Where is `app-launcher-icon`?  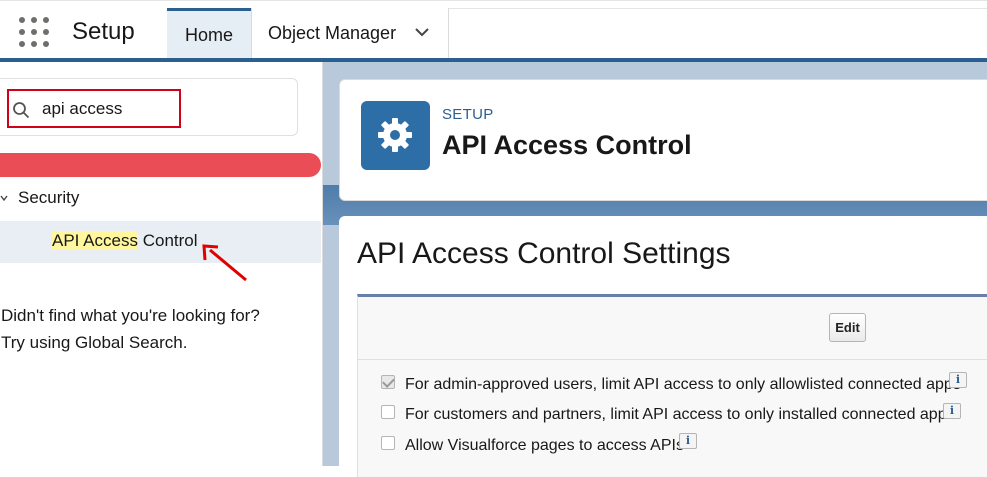
app-launcher-icon is located at coordinates (34, 32).